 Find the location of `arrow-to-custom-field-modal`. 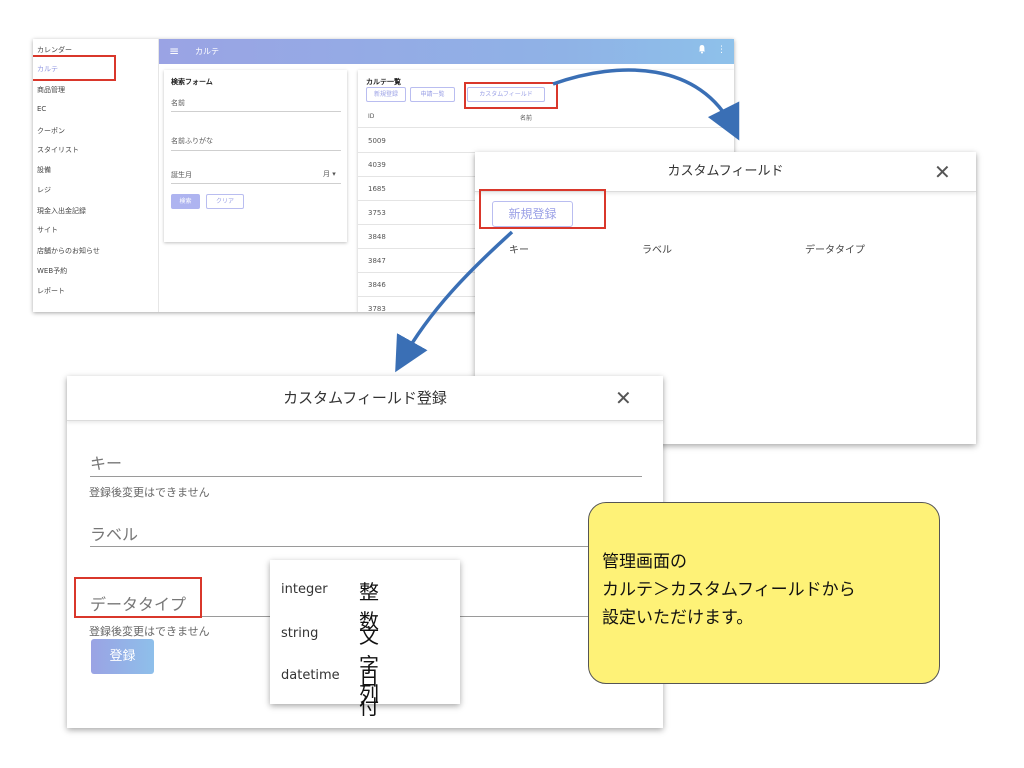

arrow-to-custom-field-modal is located at coordinates (646, 104).